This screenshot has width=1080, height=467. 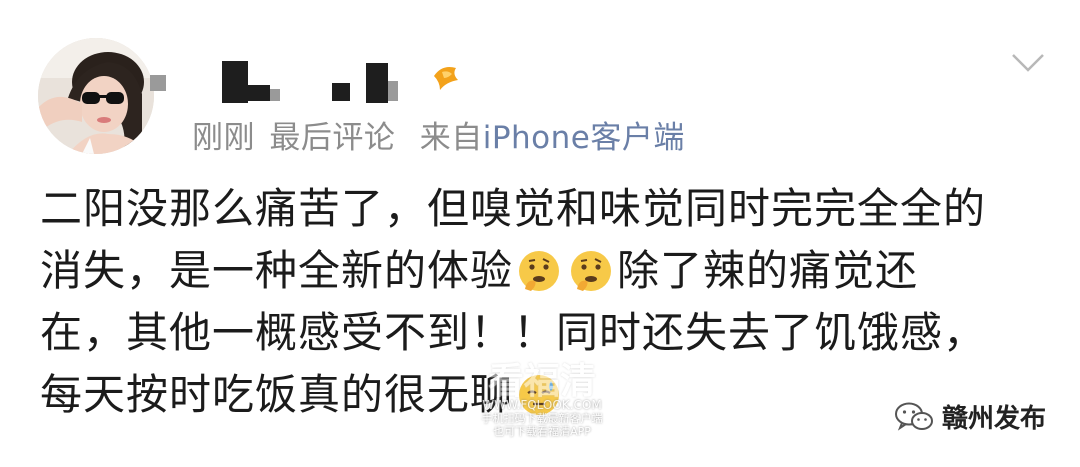 What do you see at coordinates (277, 270) in the screenshot?
I see `content-line-2a: 消失，是一种全新的体验` at bounding box center [277, 270].